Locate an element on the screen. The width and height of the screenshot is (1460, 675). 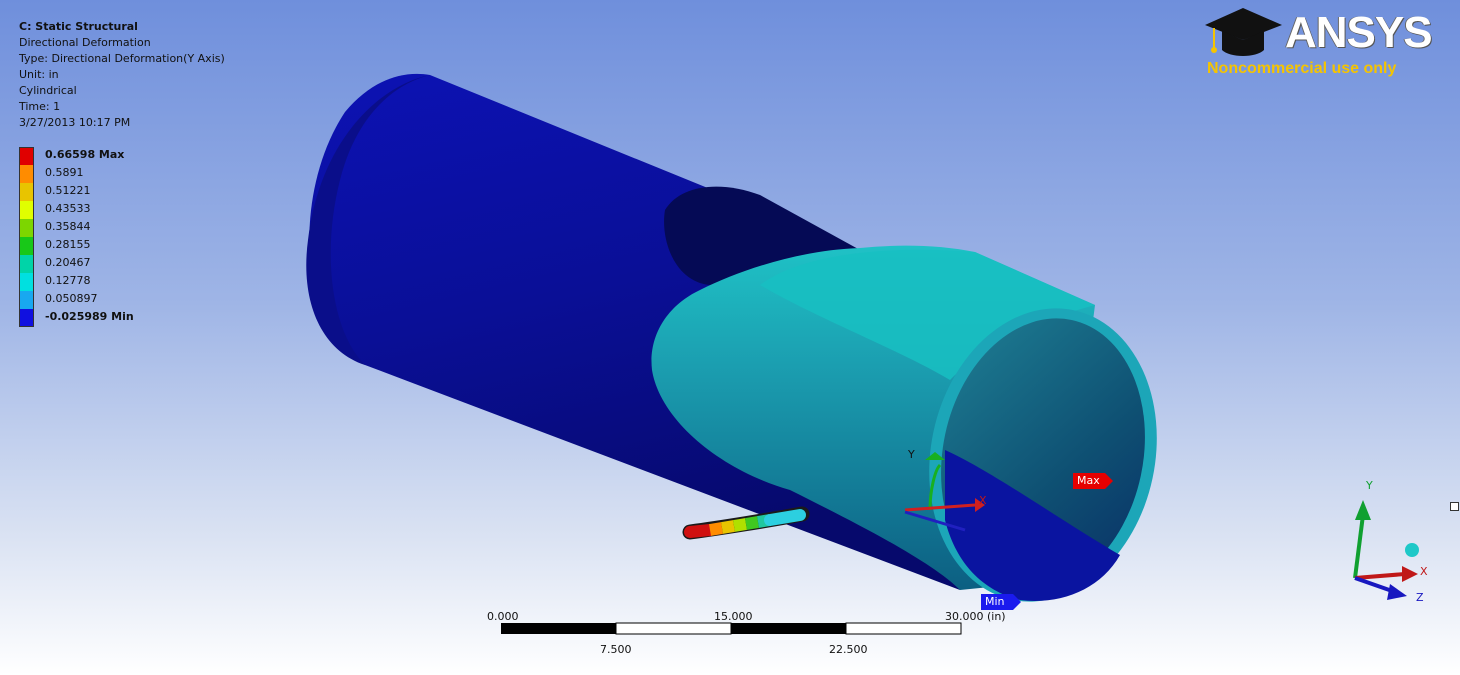
result-date: 3/27/2013 10:17 PM is located at coordinates (75, 122).